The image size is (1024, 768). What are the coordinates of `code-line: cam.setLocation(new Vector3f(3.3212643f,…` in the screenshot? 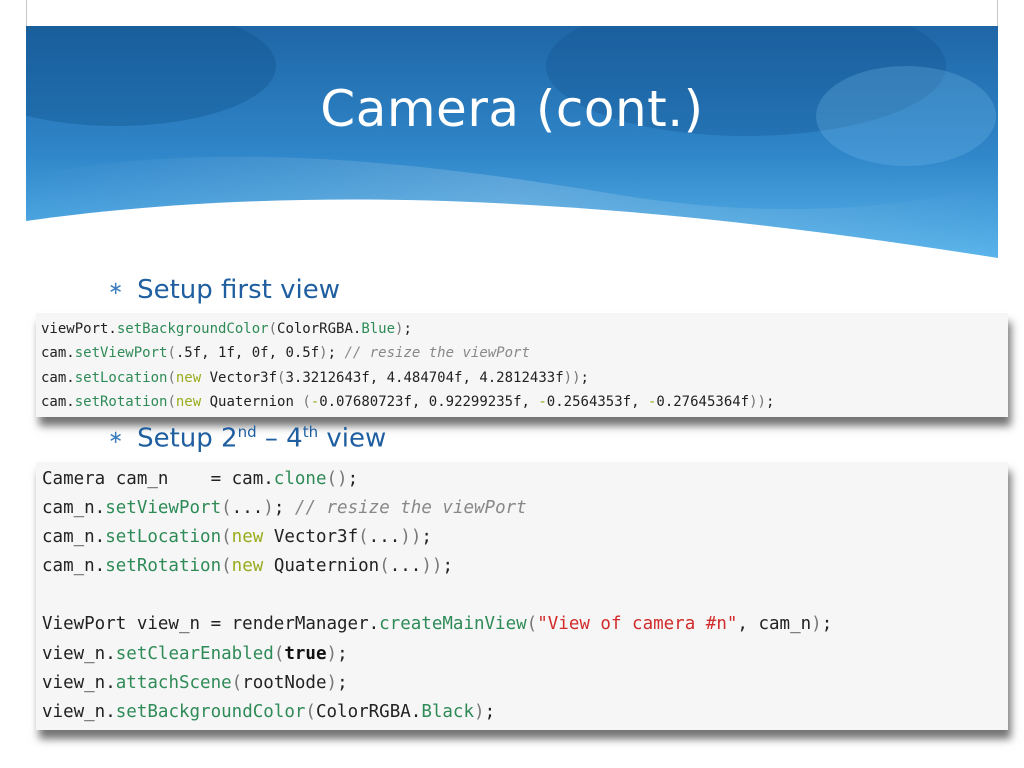 It's located at (315, 377).